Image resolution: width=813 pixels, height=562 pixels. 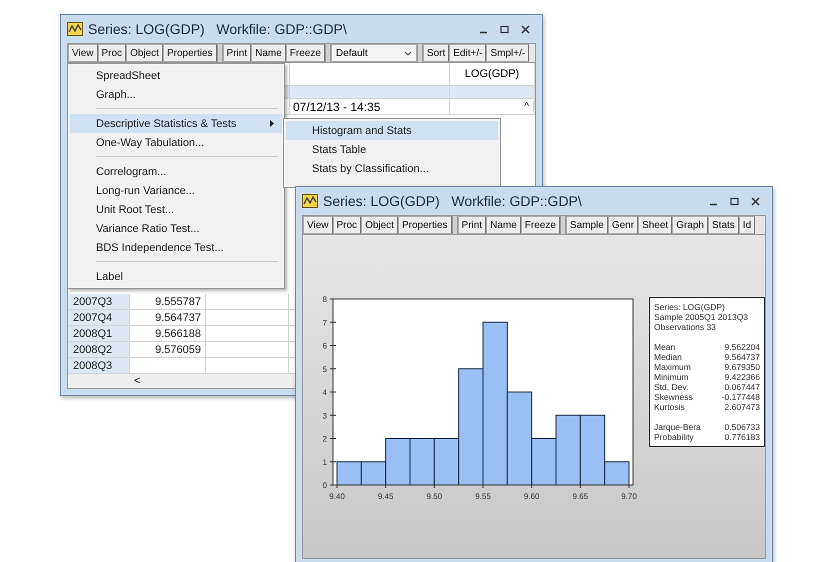 What do you see at coordinates (324, 415) in the screenshot?
I see `y-tick-label: 3` at bounding box center [324, 415].